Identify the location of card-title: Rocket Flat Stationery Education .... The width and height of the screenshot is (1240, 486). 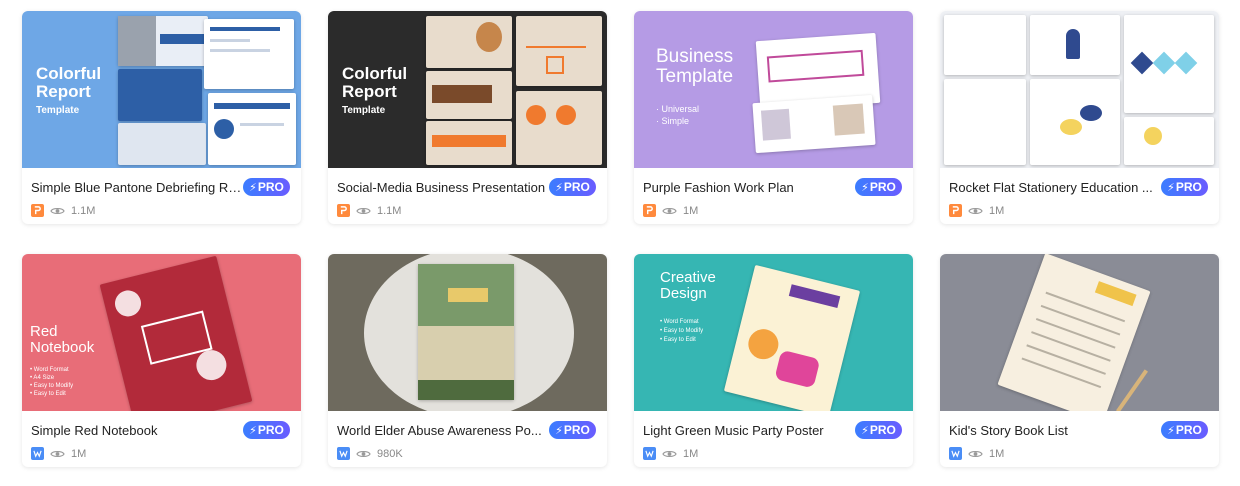
(1055, 188).